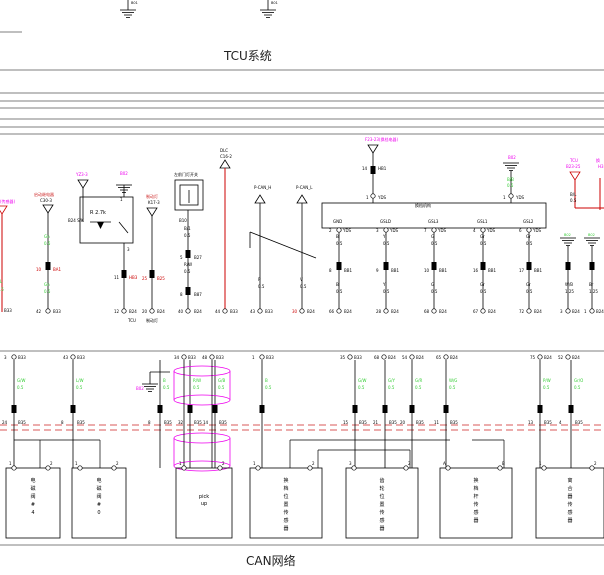  I want to click on door-switch-bconn: B24, so click(198, 311).